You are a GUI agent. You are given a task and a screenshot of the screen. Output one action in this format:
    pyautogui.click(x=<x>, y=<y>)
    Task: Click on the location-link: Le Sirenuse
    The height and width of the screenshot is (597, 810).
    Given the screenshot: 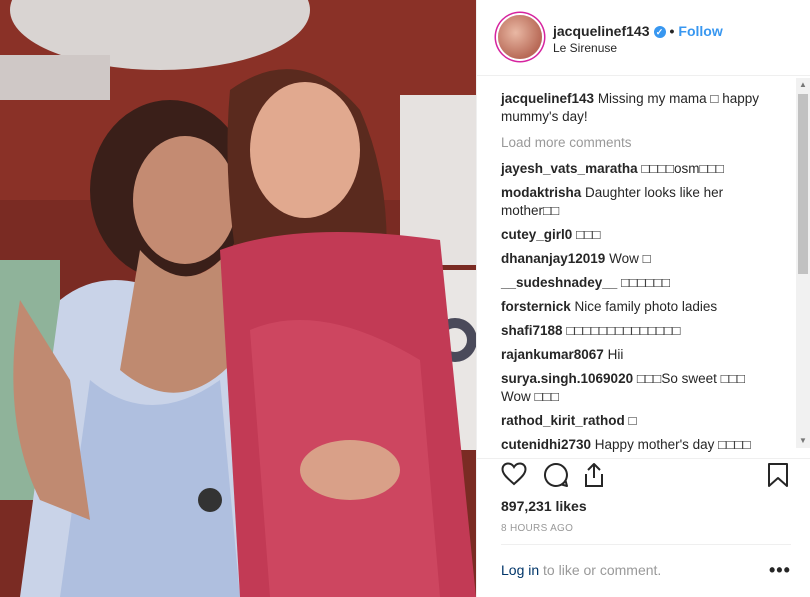 What is the action you would take?
    pyautogui.click(x=585, y=48)
    